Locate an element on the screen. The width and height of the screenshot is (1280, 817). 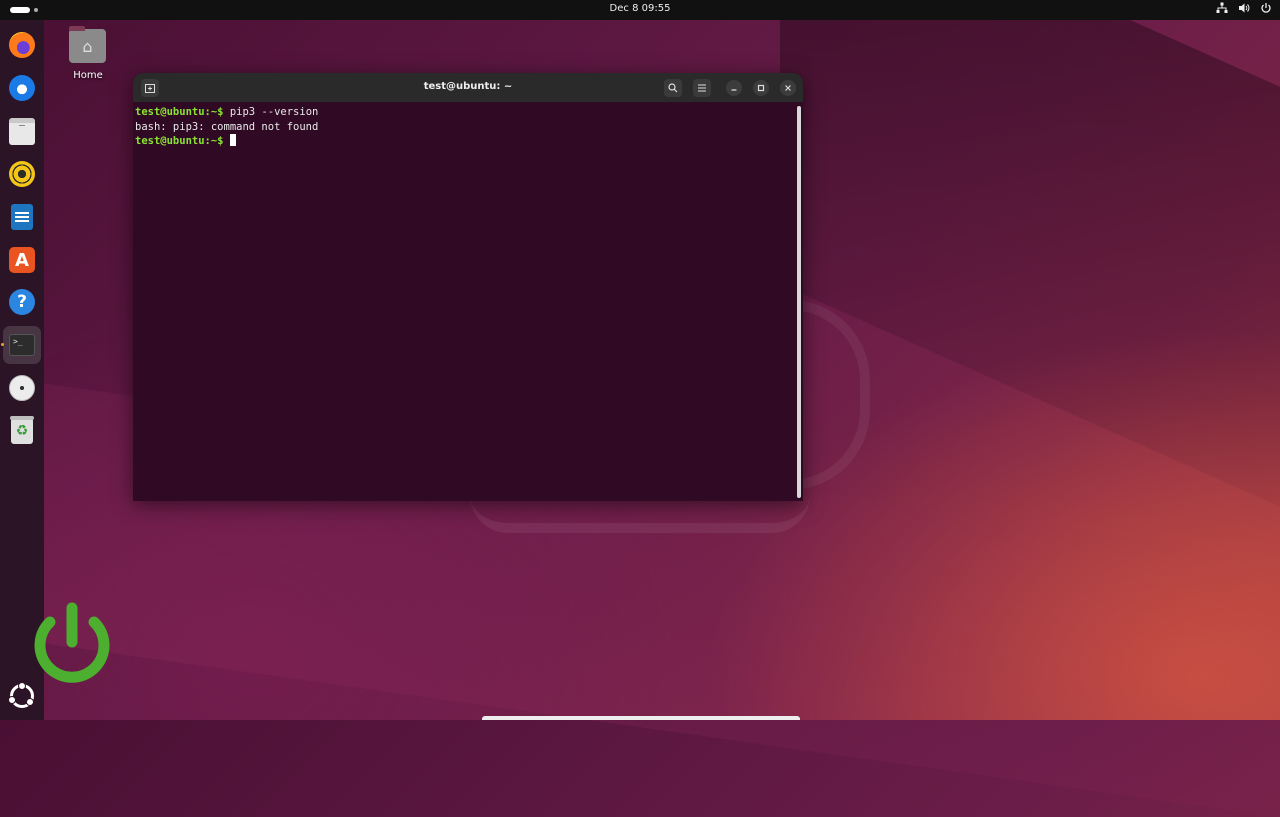
search-button is located at coordinates (673, 88).